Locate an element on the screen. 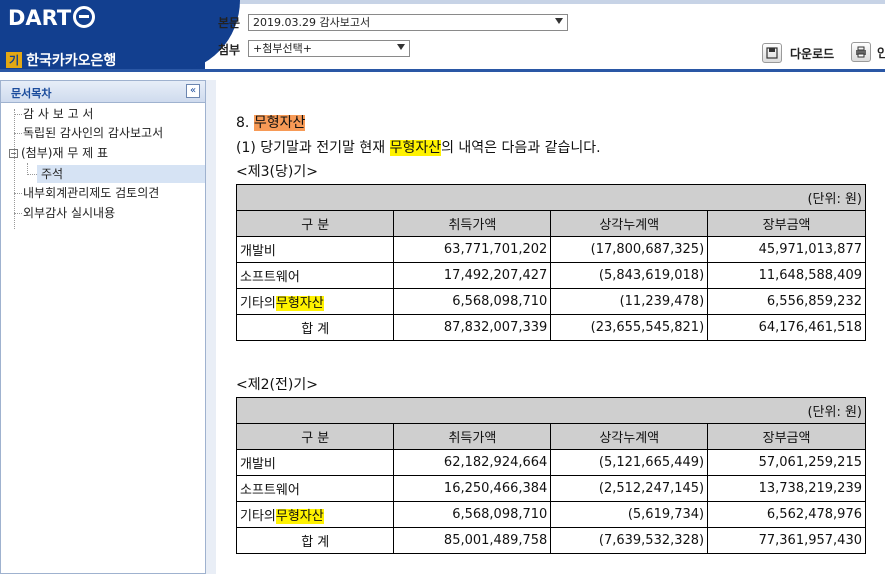 This screenshot has height=574, width=885. download-icon is located at coordinates (772, 53).